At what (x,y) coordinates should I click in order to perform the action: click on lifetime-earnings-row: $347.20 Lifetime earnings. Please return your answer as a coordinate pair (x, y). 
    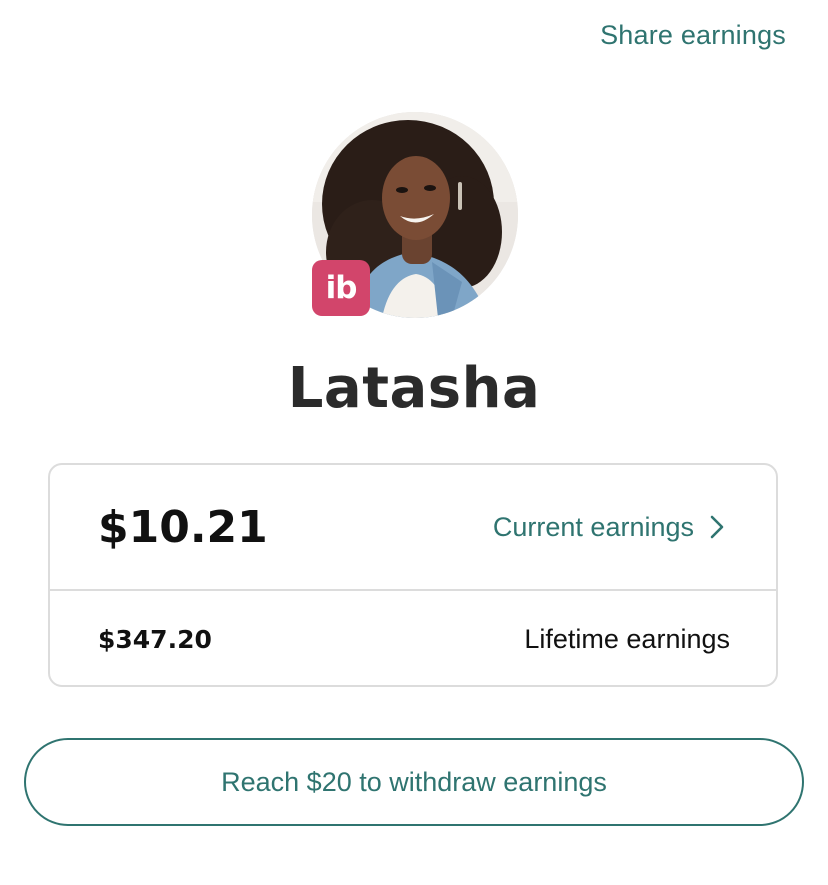
    Looking at the image, I should click on (413, 638).